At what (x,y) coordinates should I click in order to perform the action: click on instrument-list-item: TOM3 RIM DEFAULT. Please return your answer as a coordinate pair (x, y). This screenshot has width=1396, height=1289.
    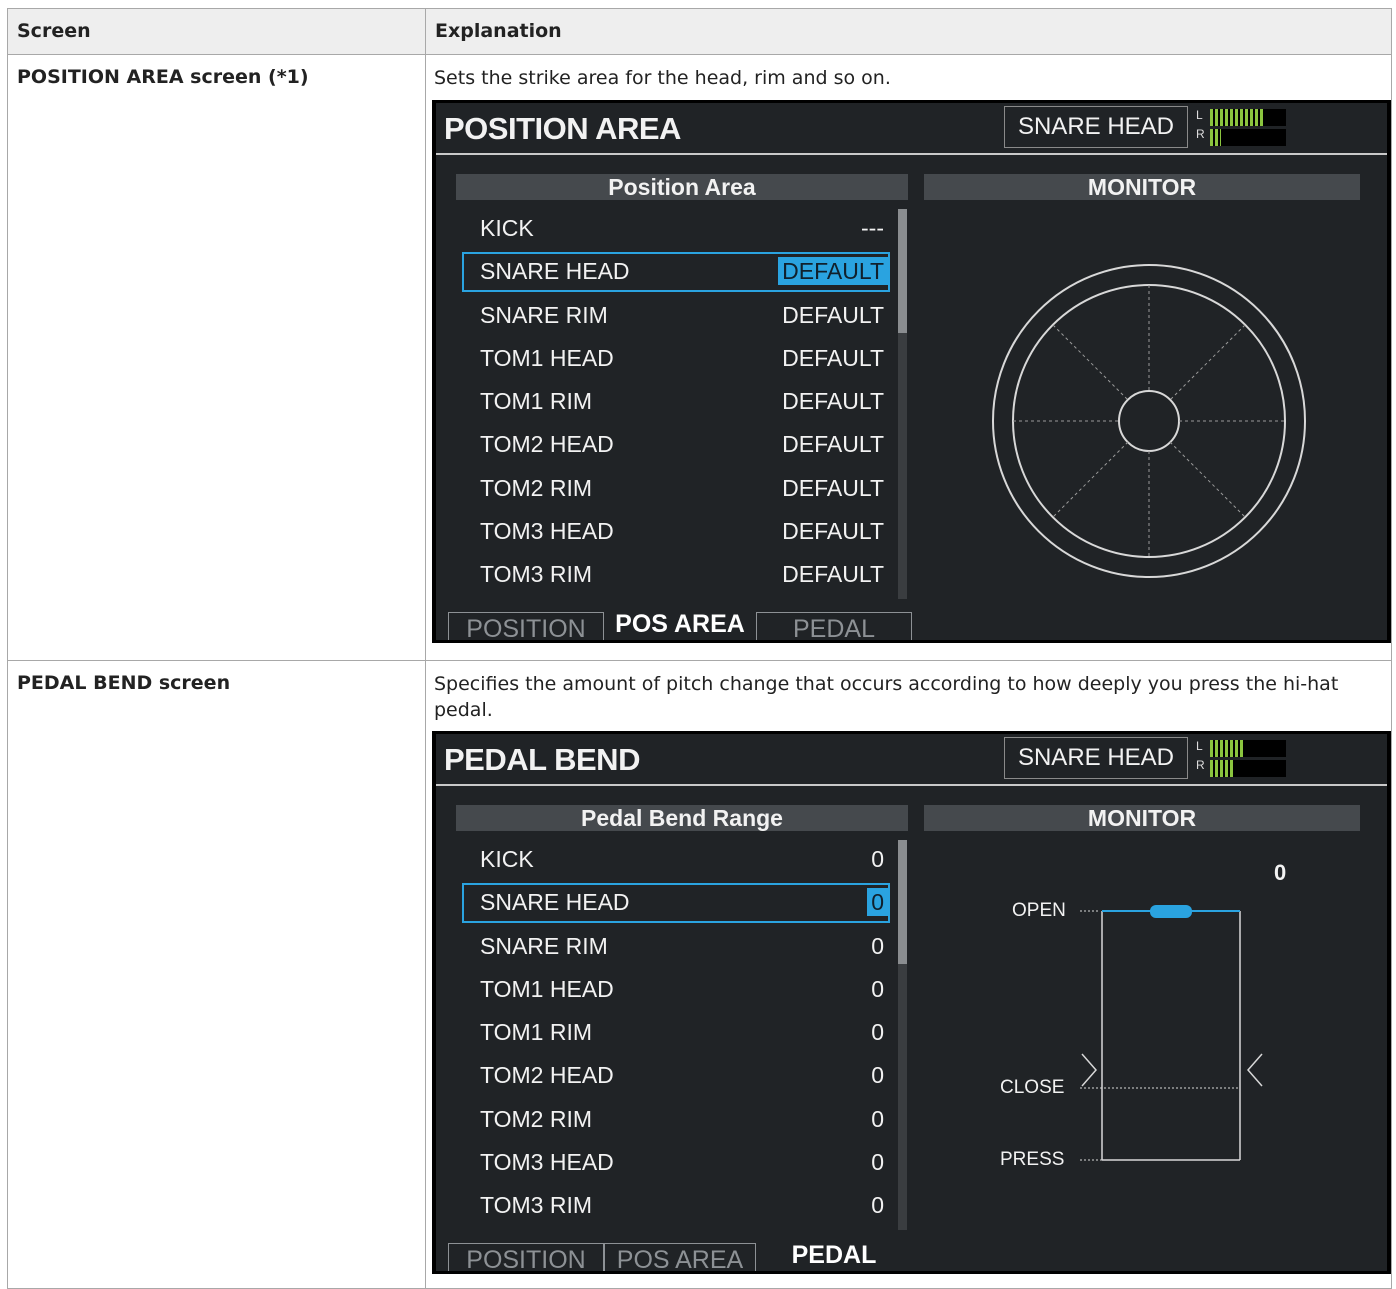
    Looking at the image, I should click on (676, 574).